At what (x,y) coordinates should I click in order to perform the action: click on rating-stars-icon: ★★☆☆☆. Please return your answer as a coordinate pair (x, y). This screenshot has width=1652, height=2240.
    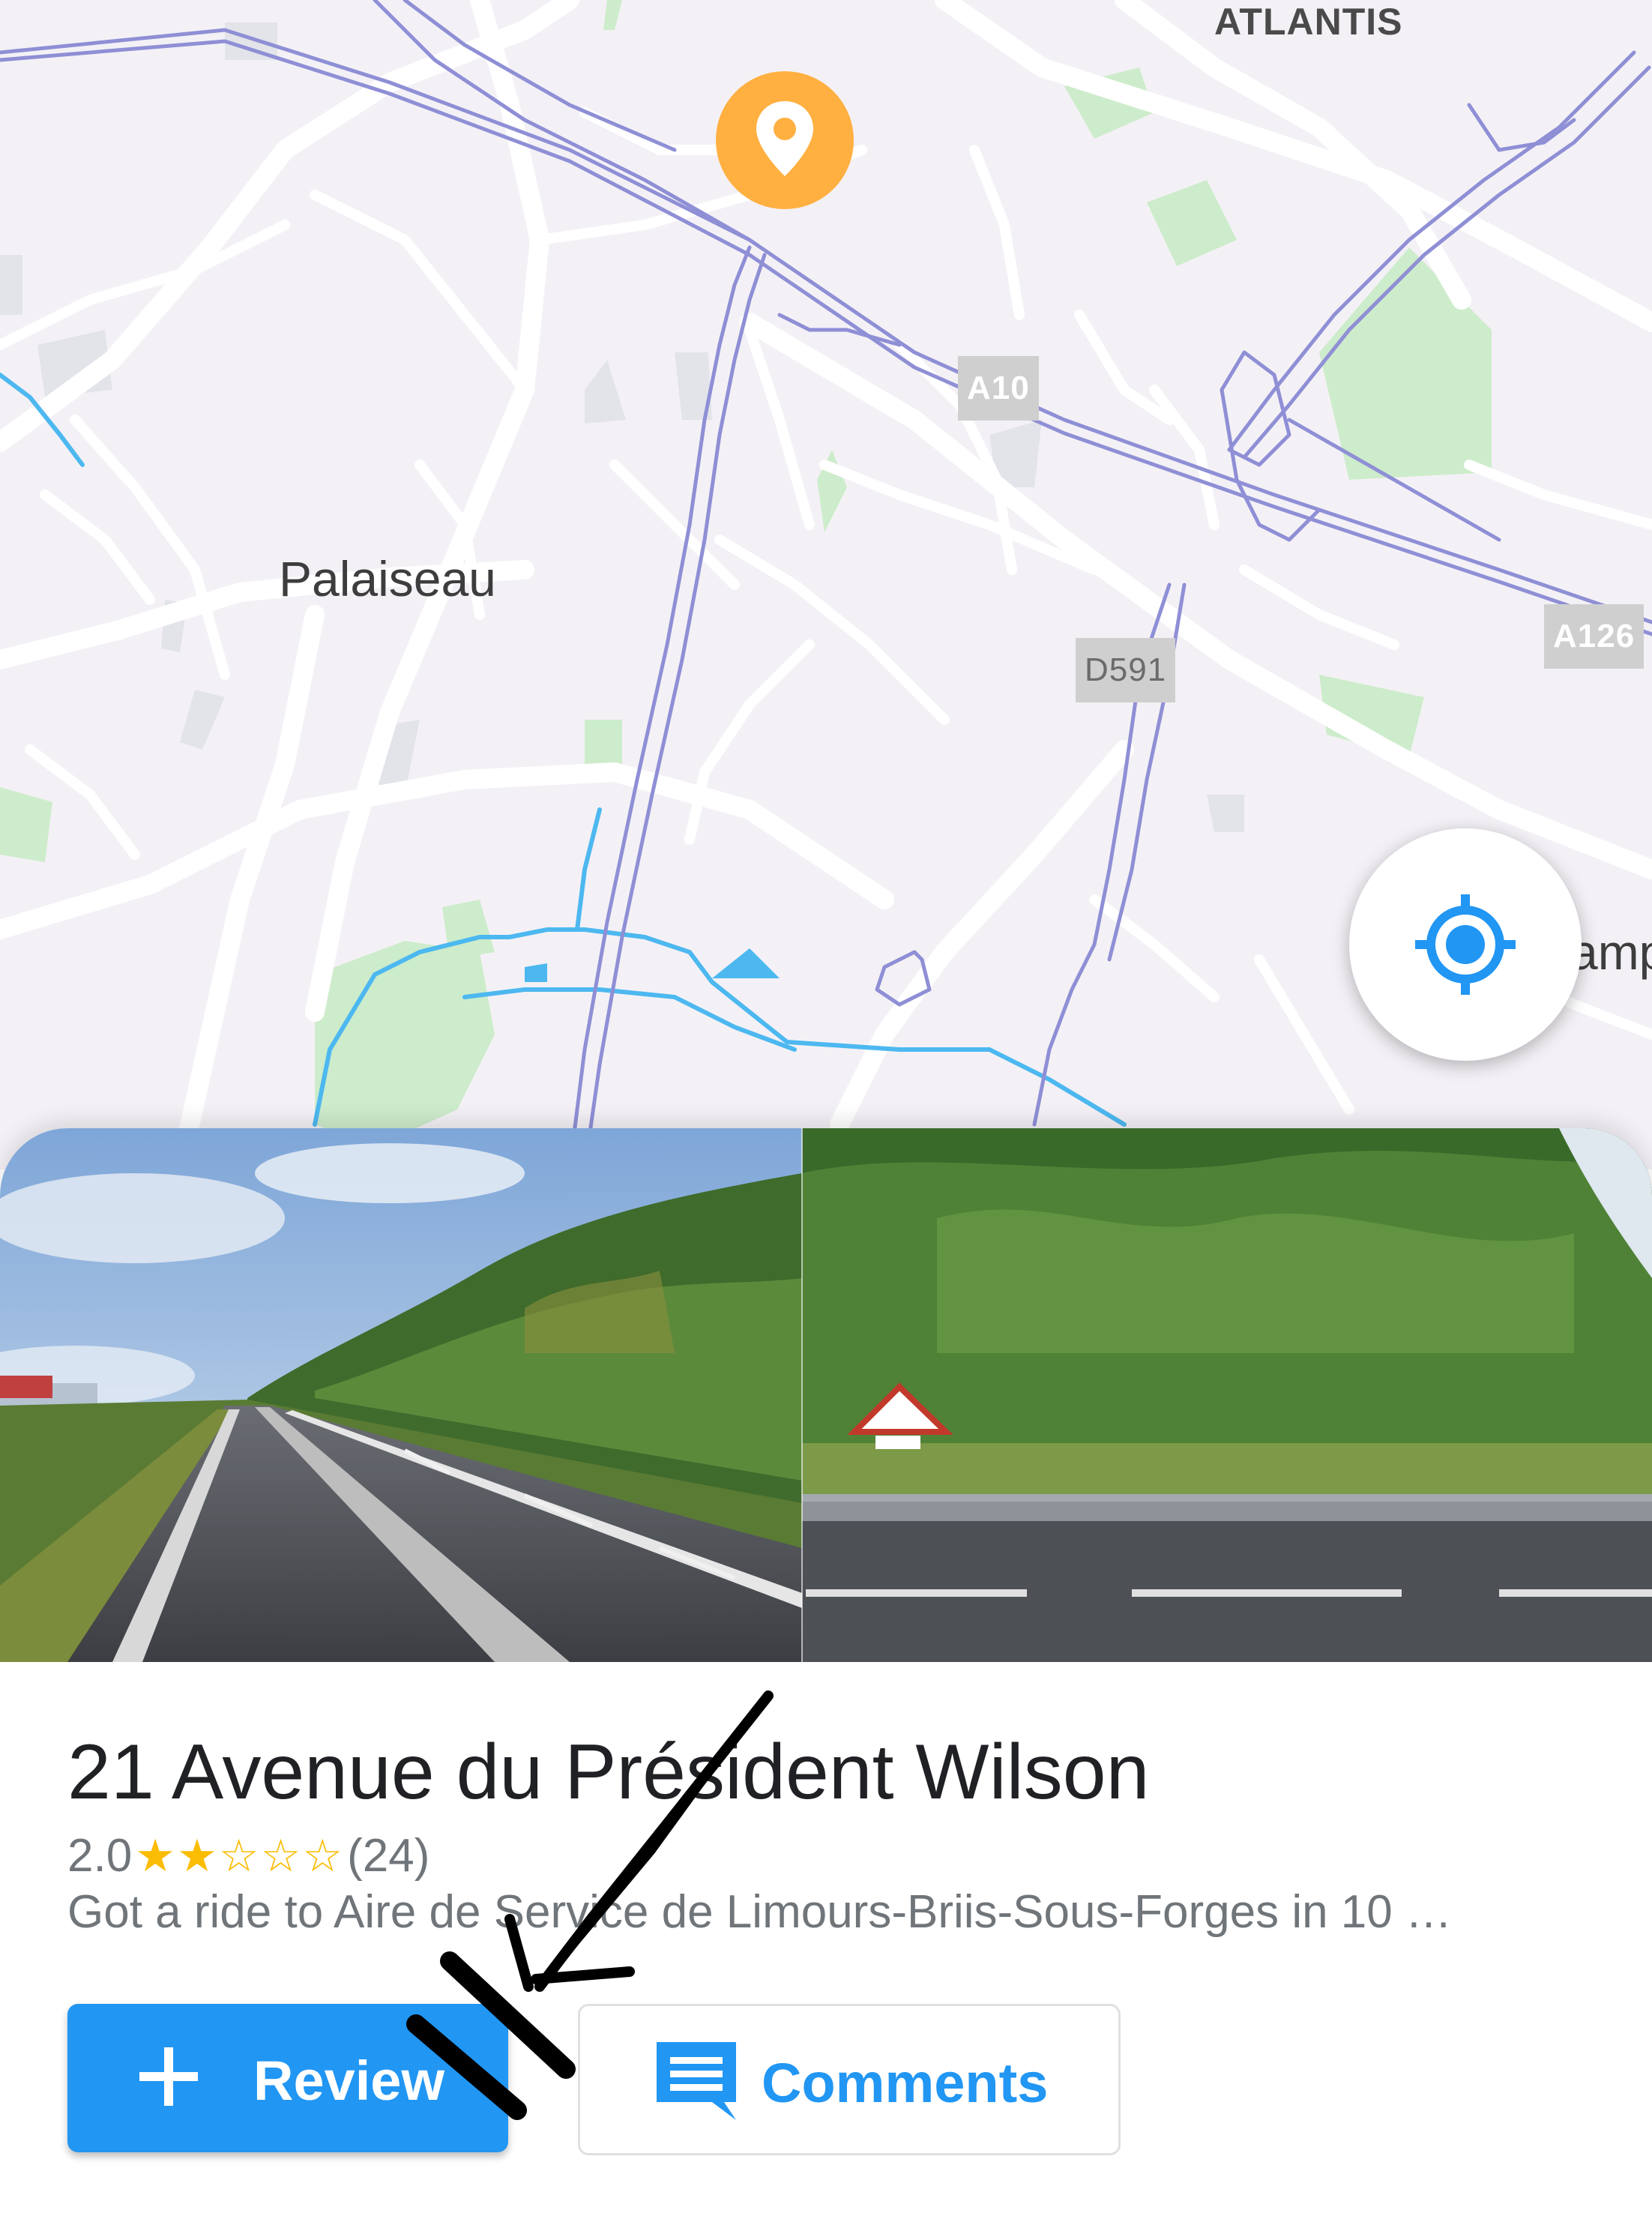
    Looking at the image, I should click on (240, 1855).